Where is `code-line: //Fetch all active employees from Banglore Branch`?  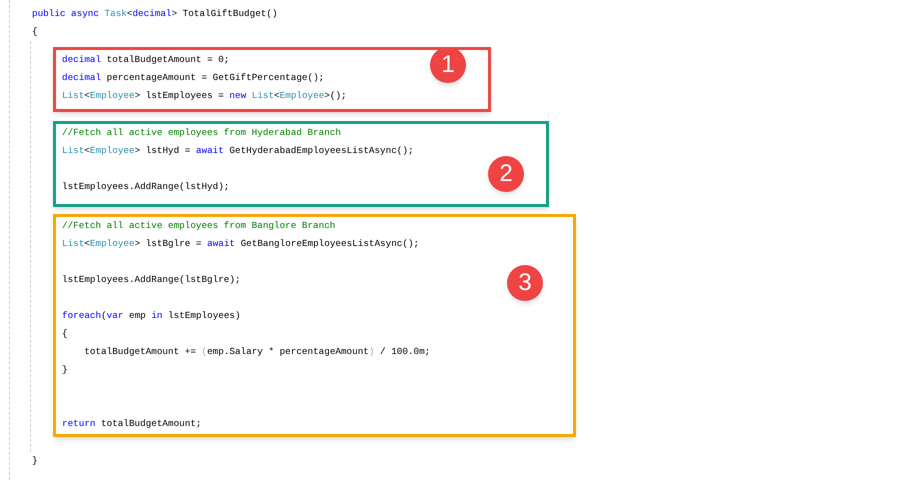
code-line: //Fetch all active employees from Banglore Branch is located at coordinates (199, 226).